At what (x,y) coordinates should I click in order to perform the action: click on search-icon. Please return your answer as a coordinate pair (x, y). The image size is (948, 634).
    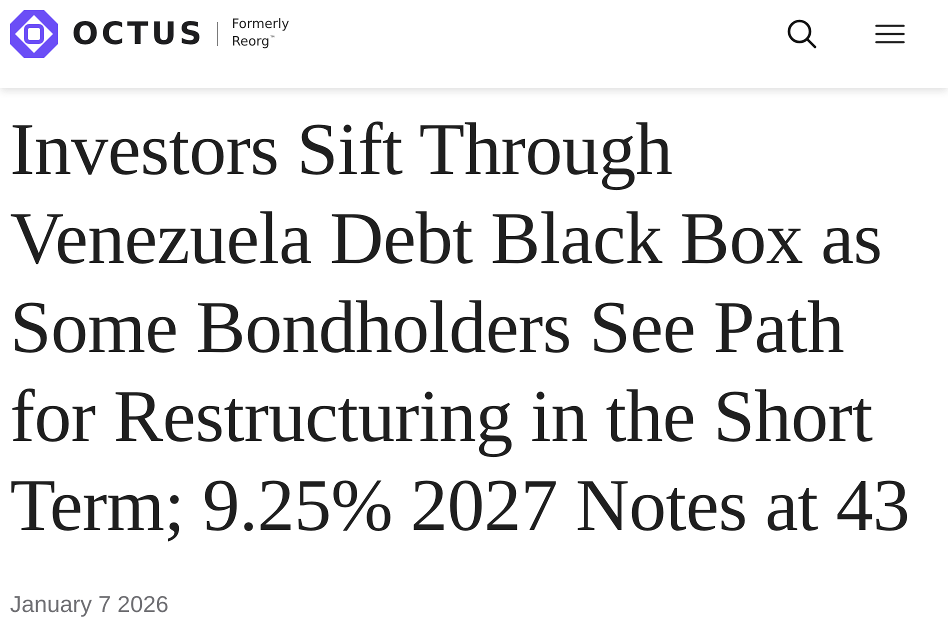
    Looking at the image, I should click on (802, 34).